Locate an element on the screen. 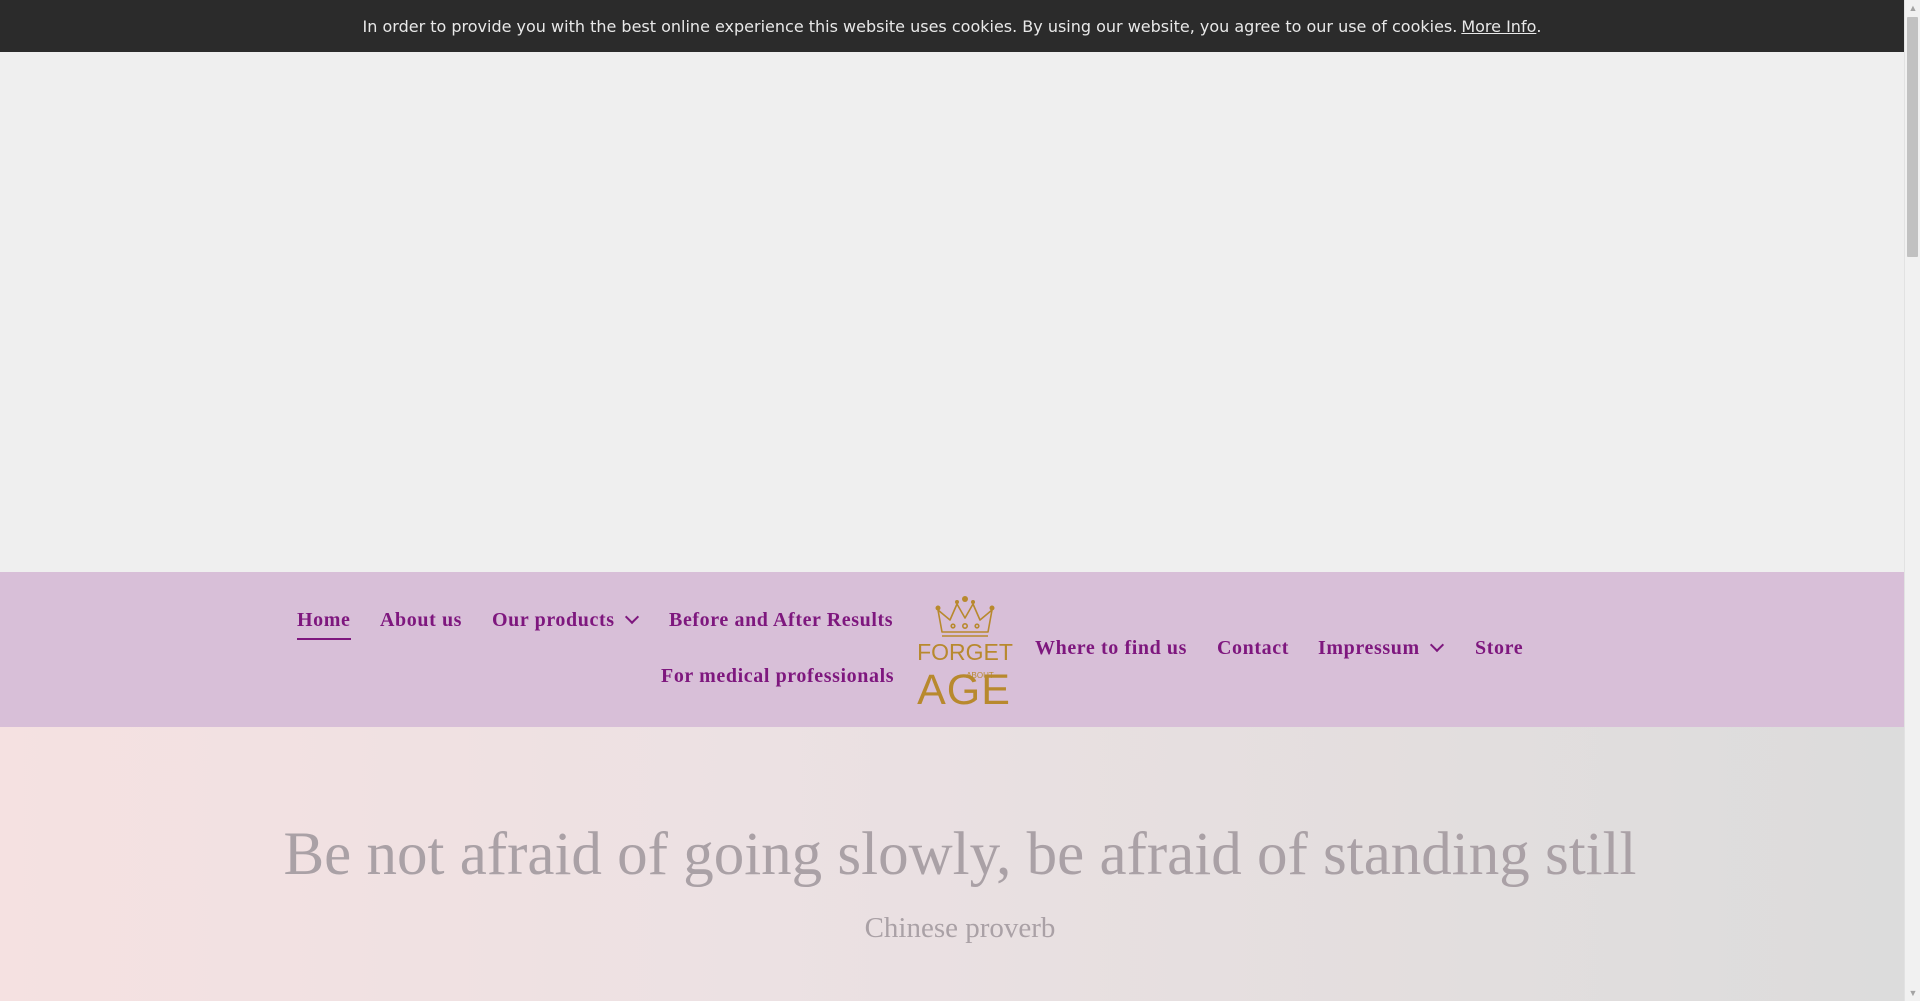  scrollbar-thumb is located at coordinates (1912, 137).